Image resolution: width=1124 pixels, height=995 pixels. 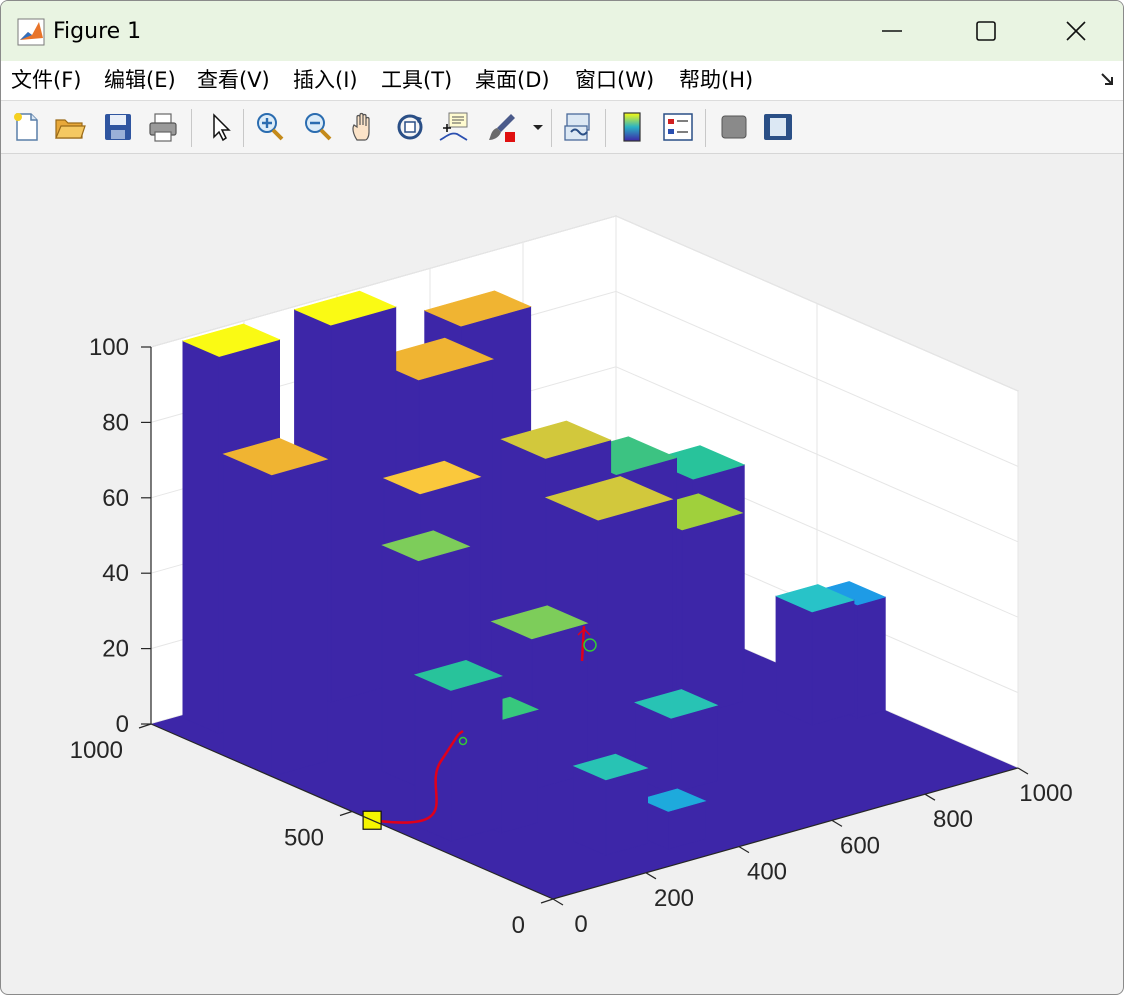 I want to click on rotate-3d-icon, so click(x=410, y=127).